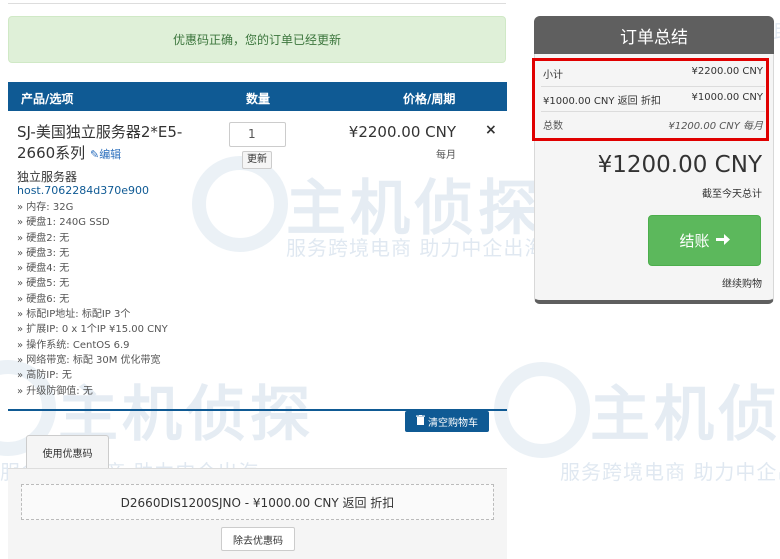  Describe the element at coordinates (43, 253) in the screenshot. I see `option-item: » 硬盘3: 无` at that location.